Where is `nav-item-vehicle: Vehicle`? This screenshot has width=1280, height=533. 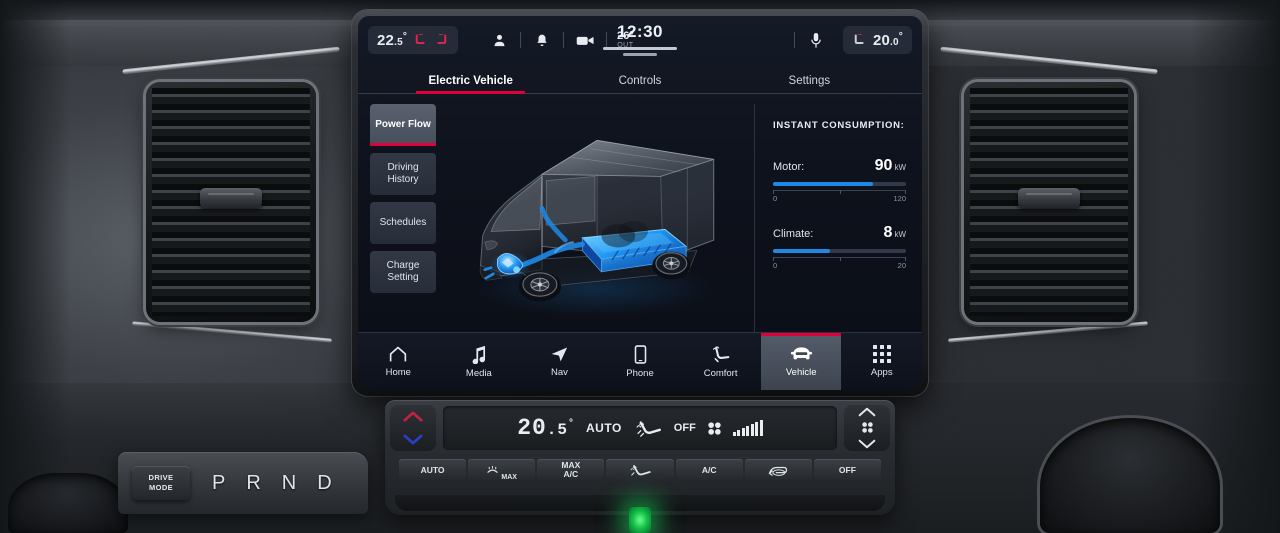 nav-item-vehicle: Vehicle is located at coordinates (801, 361).